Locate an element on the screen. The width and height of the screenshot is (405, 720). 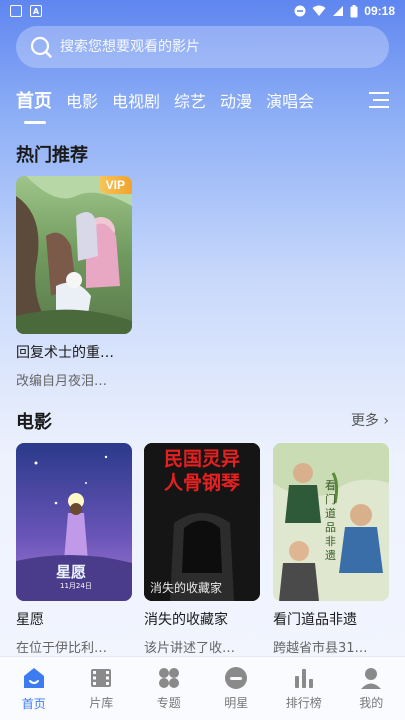
grid-icon is located at coordinates (168, 678).